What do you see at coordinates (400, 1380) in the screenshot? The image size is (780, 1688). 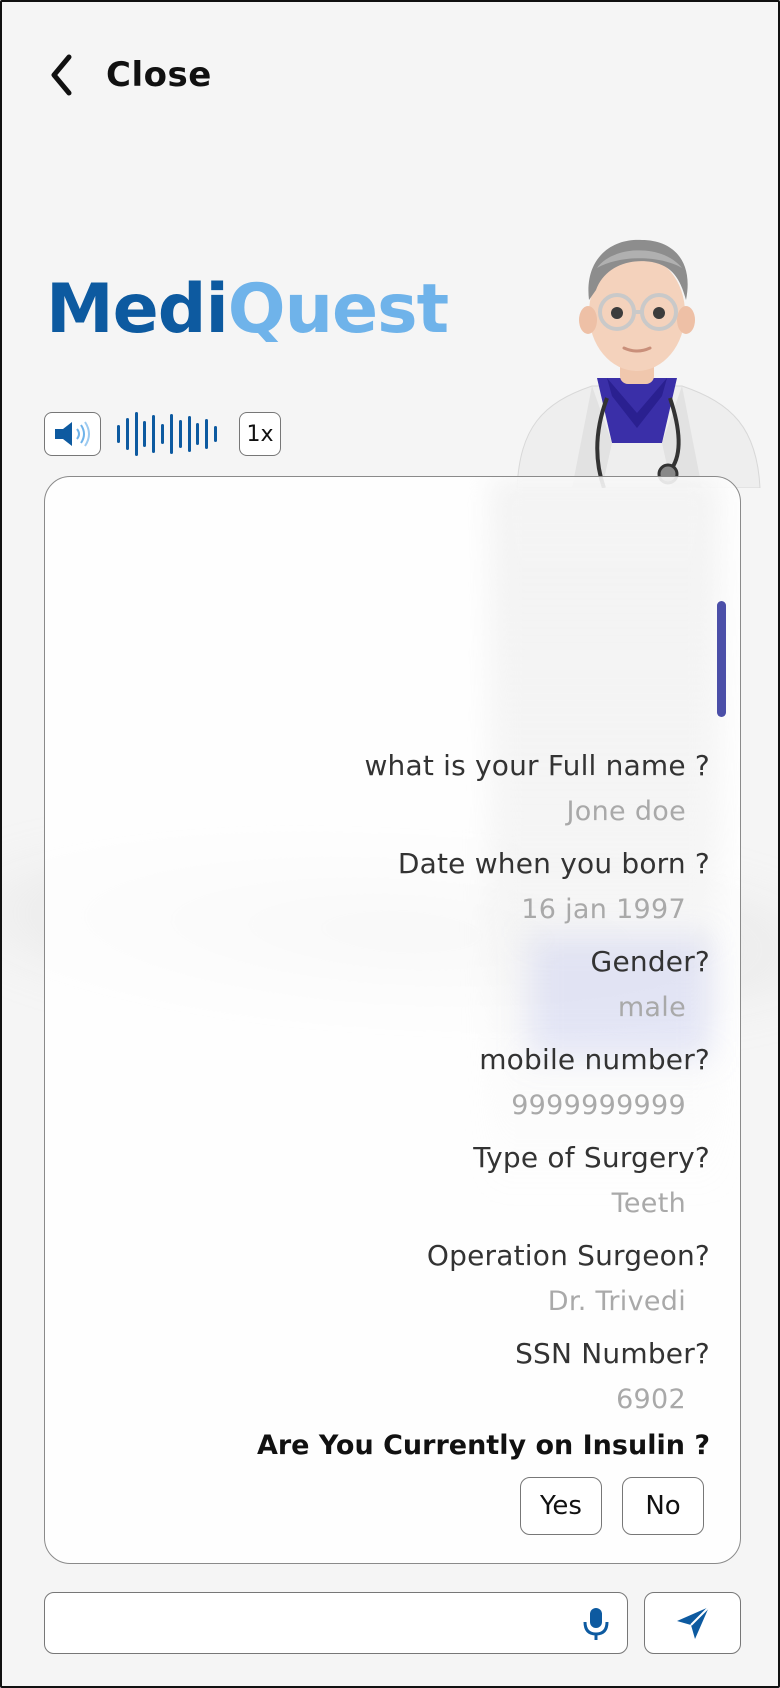 I see `qa-item: SSN Number? 6902` at bounding box center [400, 1380].